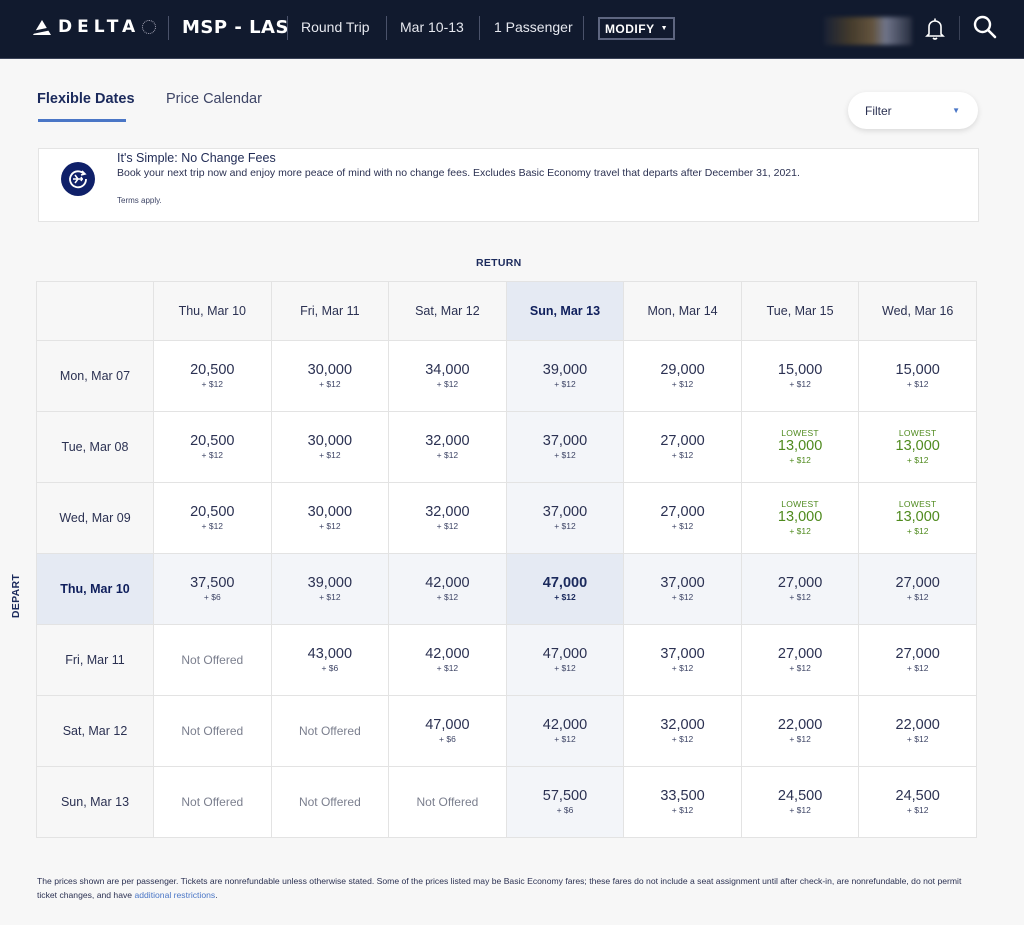 This screenshot has width=1024, height=925. Describe the element at coordinates (174, 895) in the screenshot. I see `additional-restrictions-link: additional restrictions` at that location.